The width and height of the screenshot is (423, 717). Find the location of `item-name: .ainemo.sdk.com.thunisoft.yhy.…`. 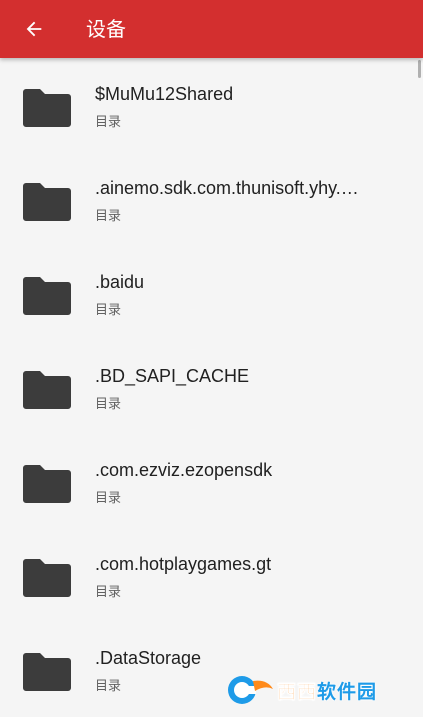

item-name: .ainemo.sdk.com.thunisoft.yhy.… is located at coordinates (227, 188).